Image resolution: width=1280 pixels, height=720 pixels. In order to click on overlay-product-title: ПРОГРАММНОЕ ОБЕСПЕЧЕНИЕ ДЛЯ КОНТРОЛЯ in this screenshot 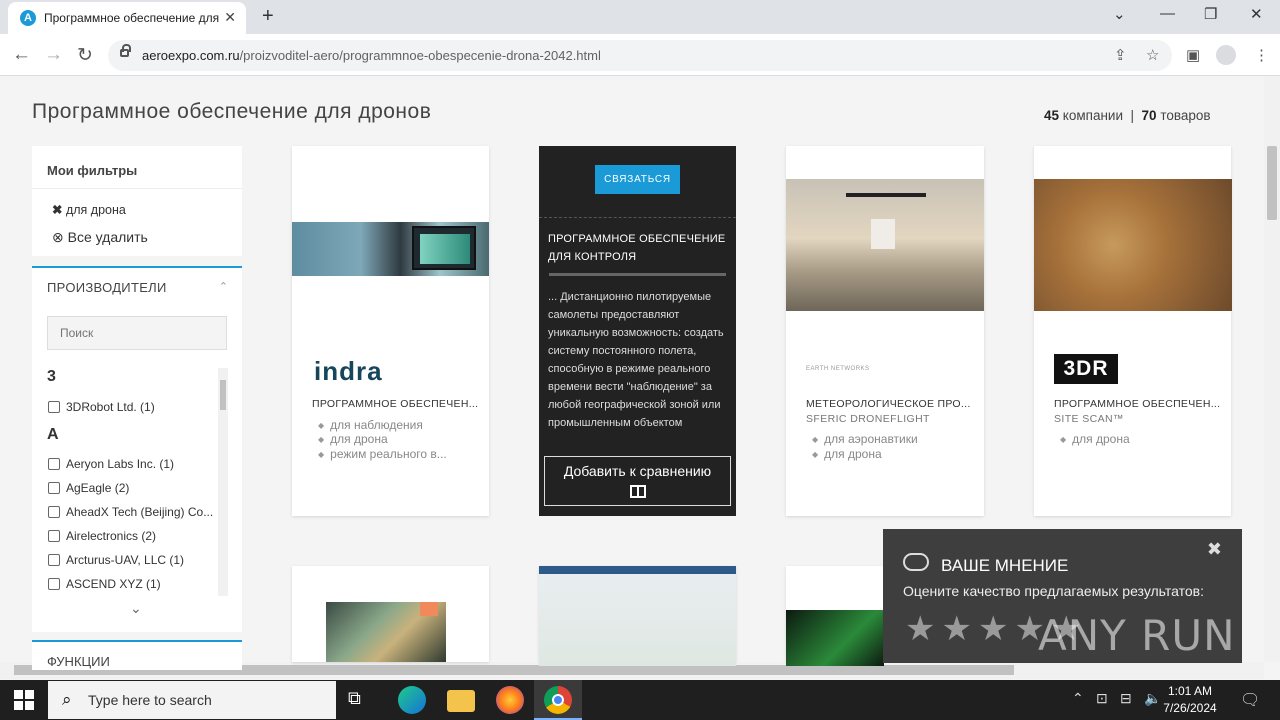, I will do `click(638, 248)`.